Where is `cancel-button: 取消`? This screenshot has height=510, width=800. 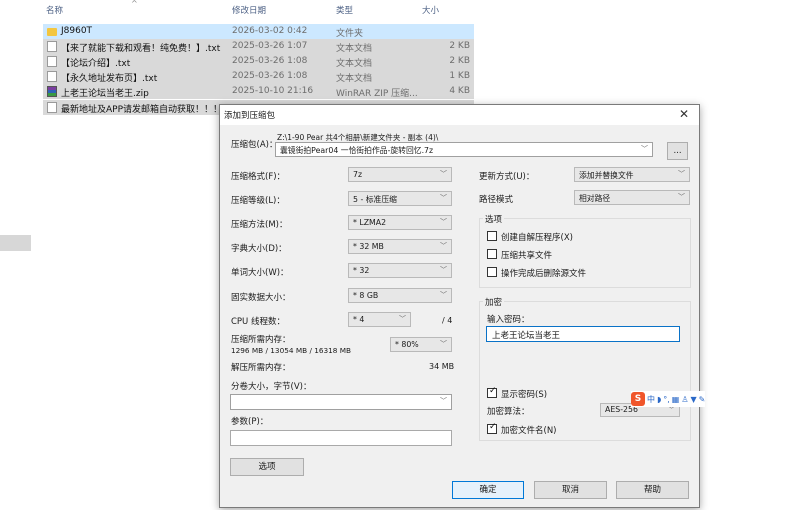 cancel-button: 取消 is located at coordinates (570, 490).